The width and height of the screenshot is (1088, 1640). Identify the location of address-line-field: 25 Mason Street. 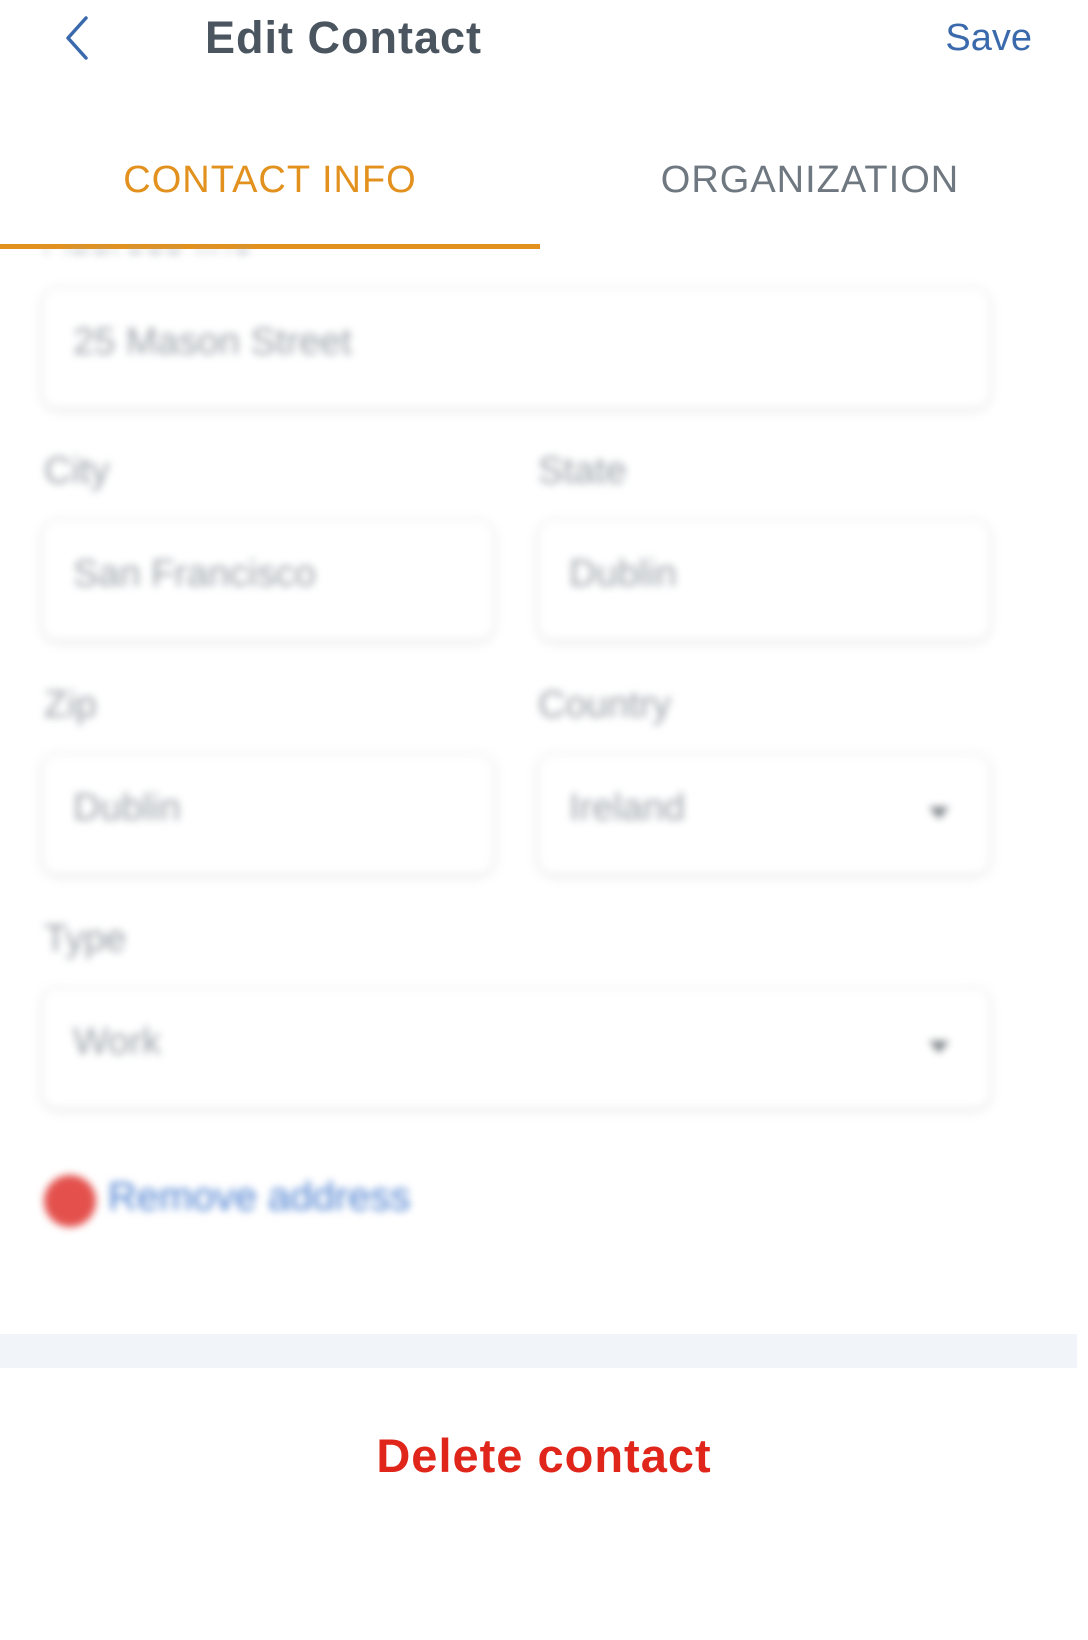
(516, 348).